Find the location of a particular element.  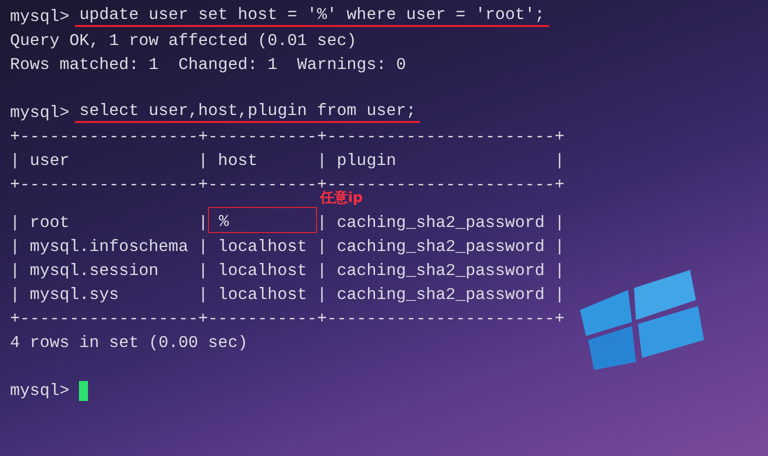

table-cell-text: host is located at coordinates (237, 161).